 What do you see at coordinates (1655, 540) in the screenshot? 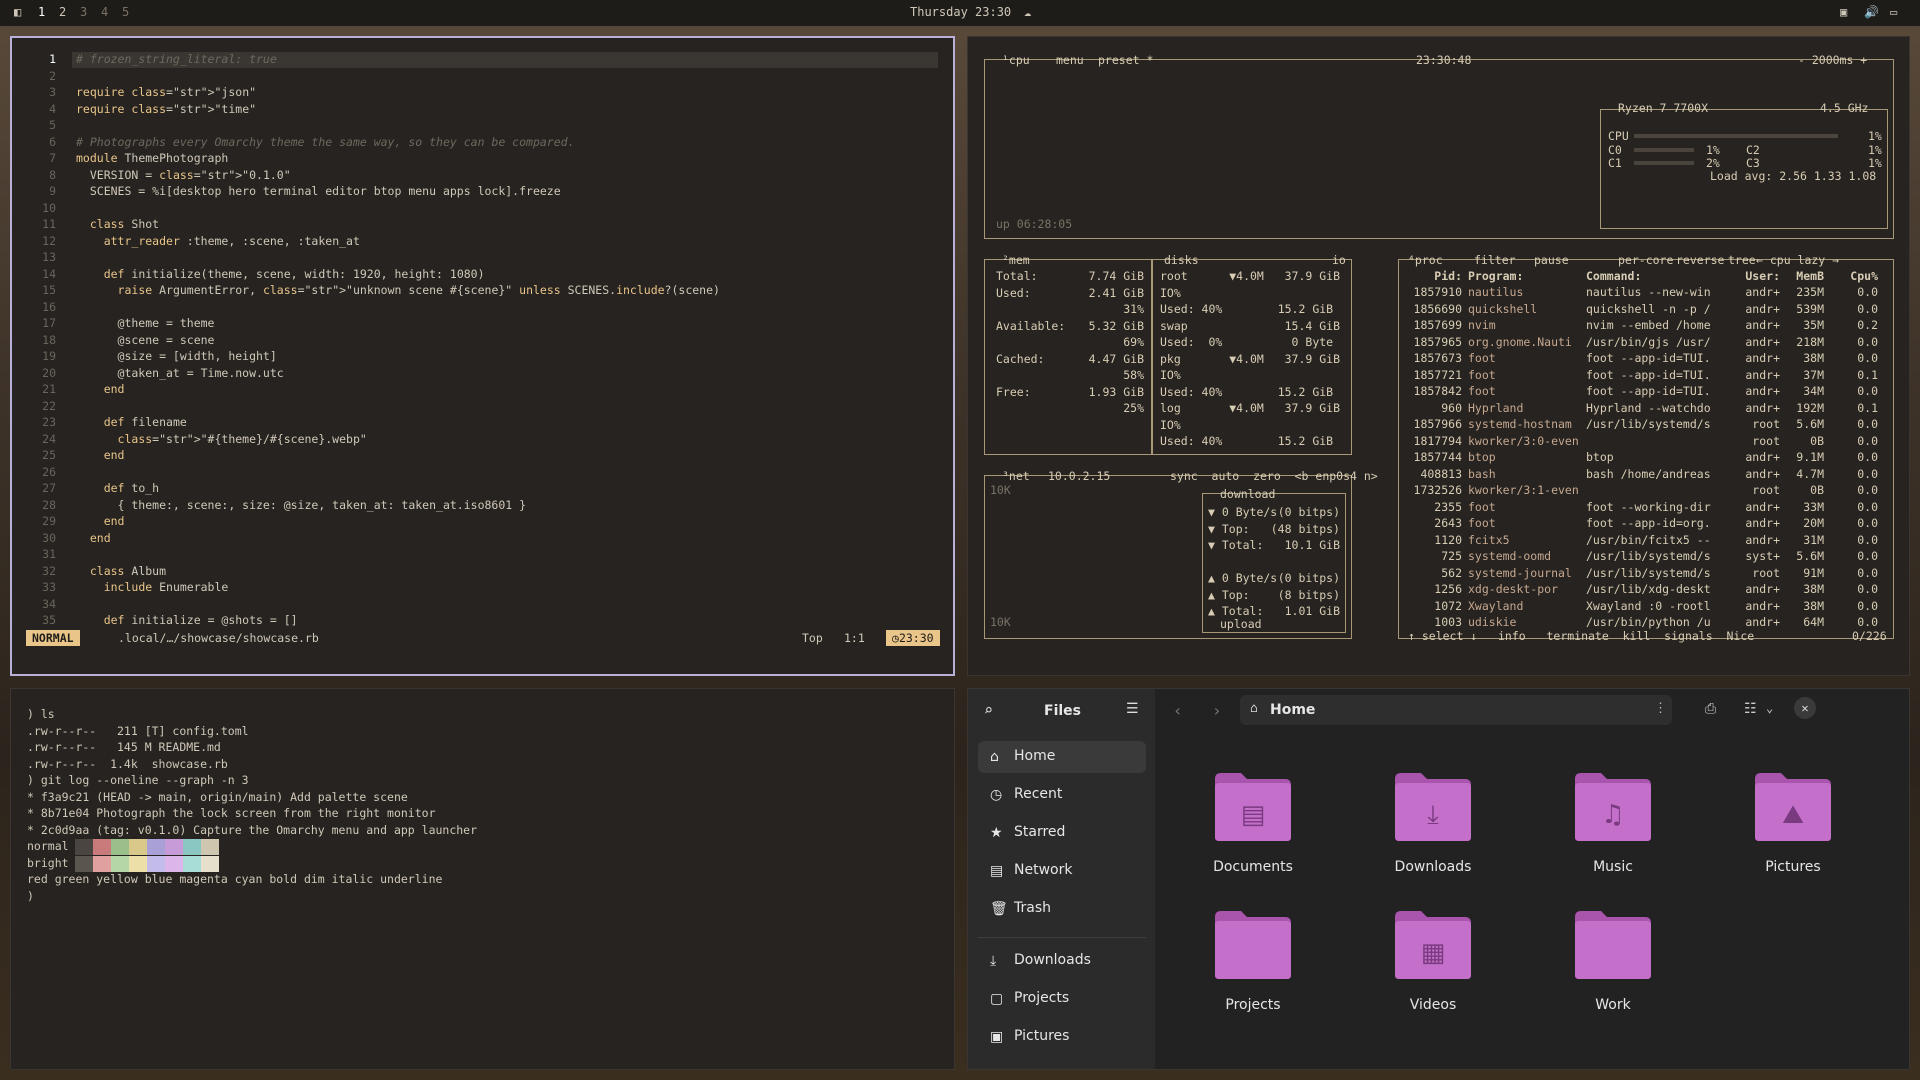
I see `proc-cell: /usr/bin/fcitx5 --` at bounding box center [1655, 540].